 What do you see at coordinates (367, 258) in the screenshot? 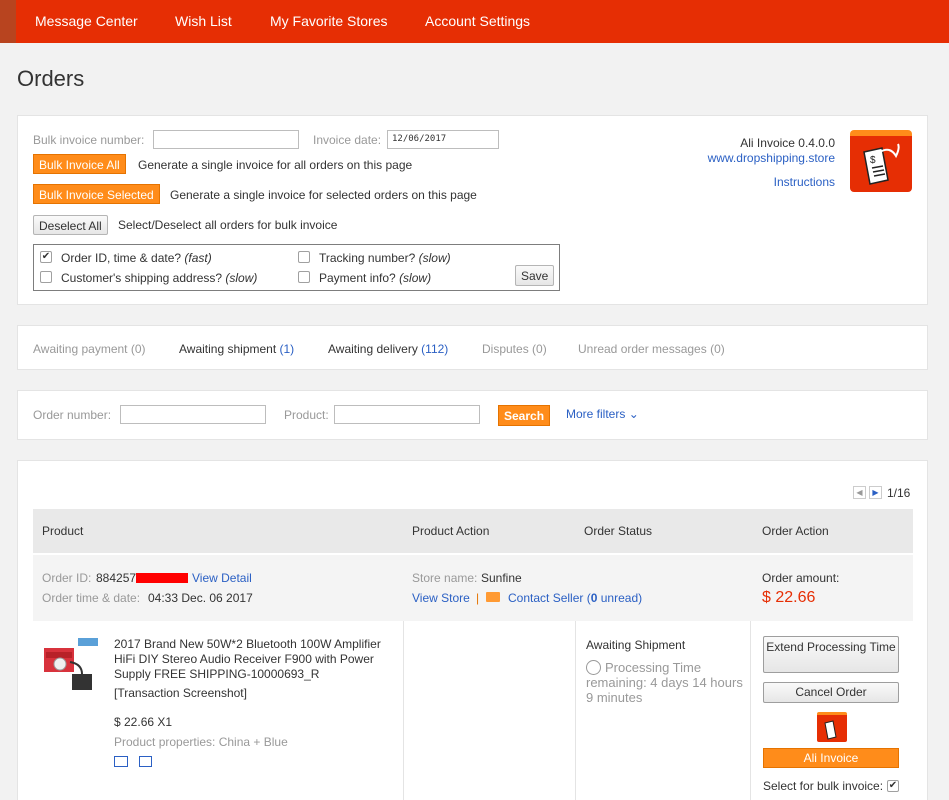
I see `tracking-option-label: Tracking number?` at bounding box center [367, 258].